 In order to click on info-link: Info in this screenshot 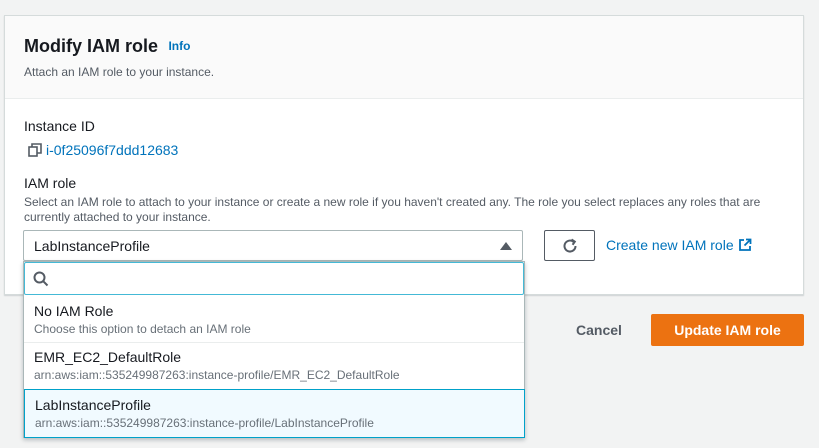, I will do `click(179, 46)`.